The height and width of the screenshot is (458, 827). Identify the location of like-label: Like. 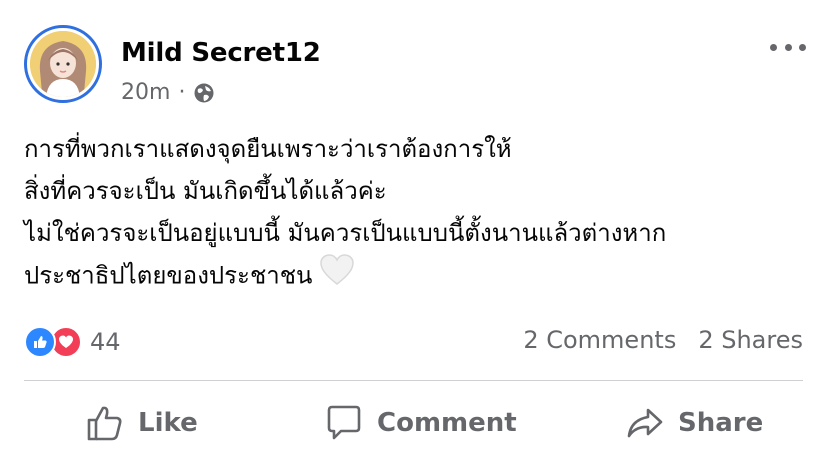
(168, 423).